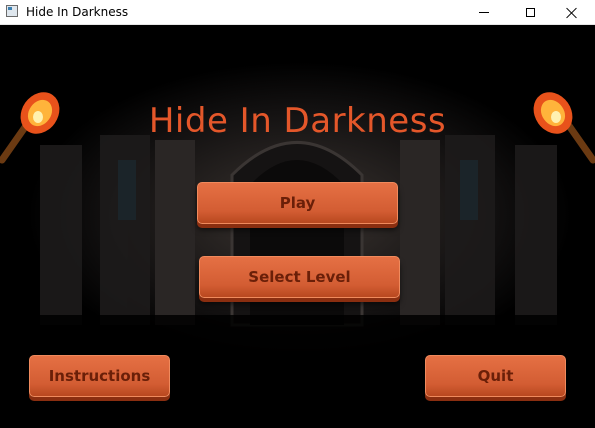 The width and height of the screenshot is (595, 428). Describe the element at coordinates (77, 12) in the screenshot. I see `window-title: Hide In Darkness` at that location.